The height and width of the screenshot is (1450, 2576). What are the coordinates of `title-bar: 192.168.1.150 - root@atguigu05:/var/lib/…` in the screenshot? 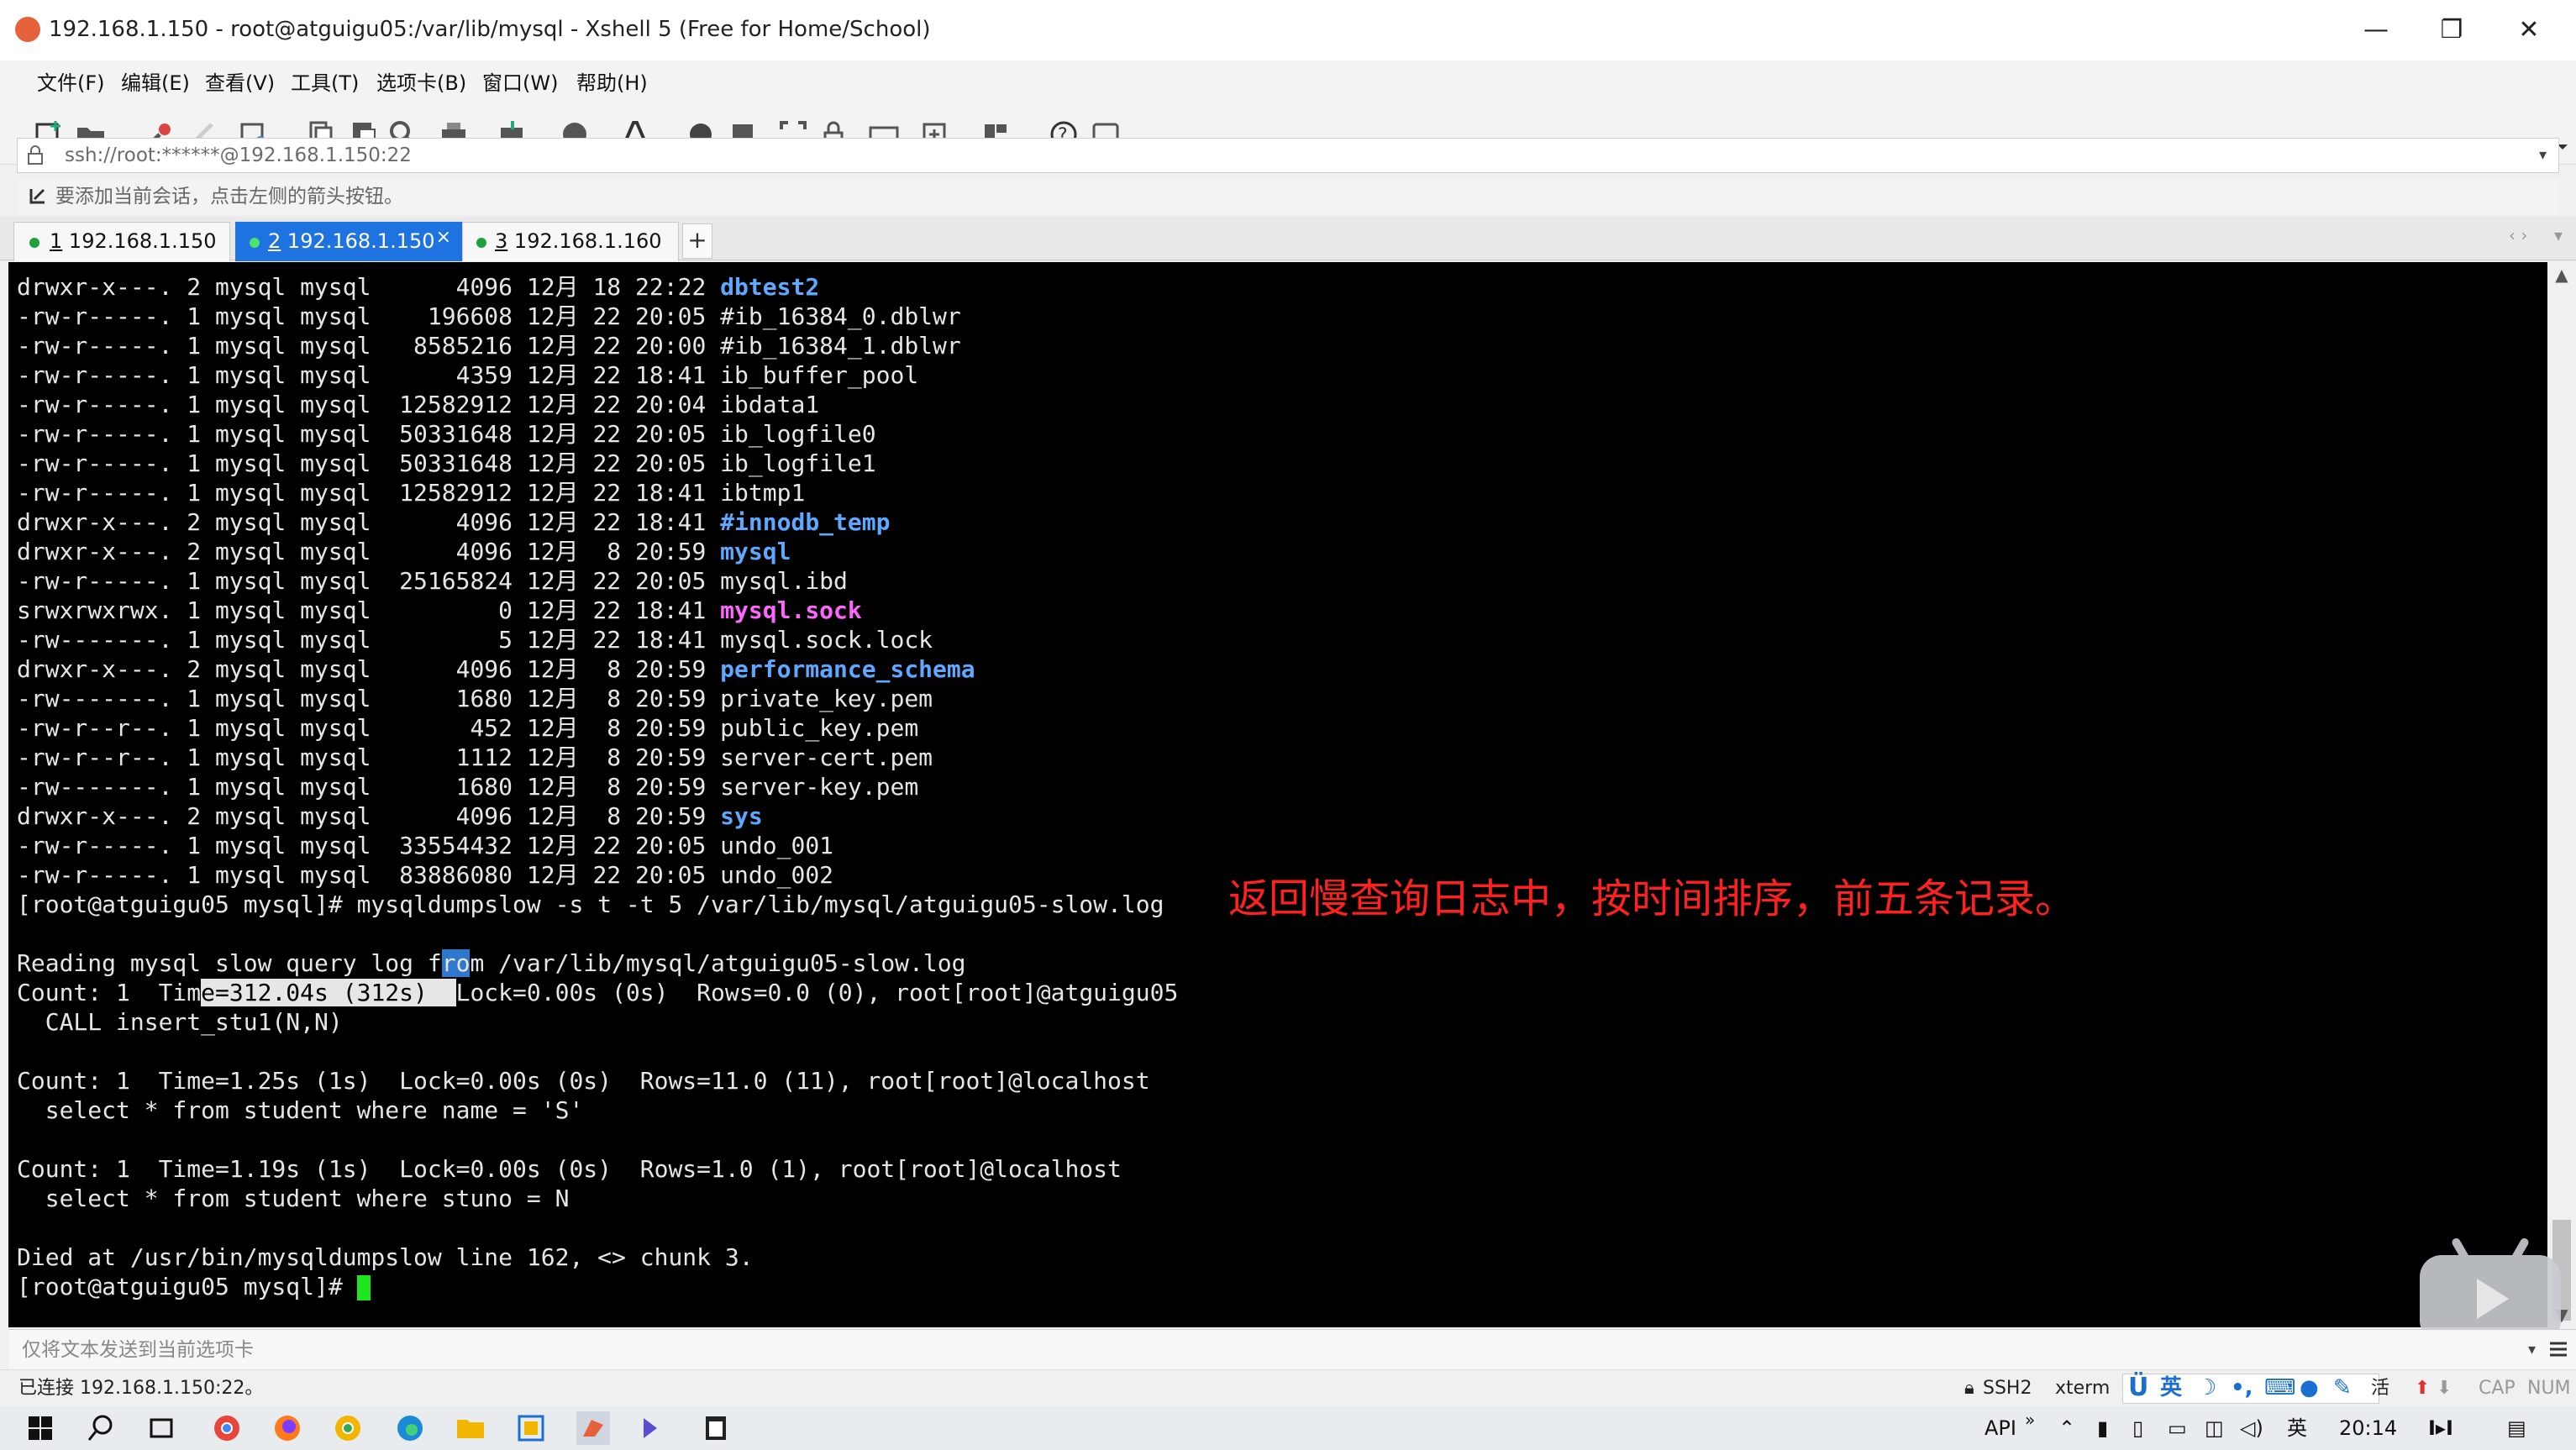 It's located at (1288, 30).